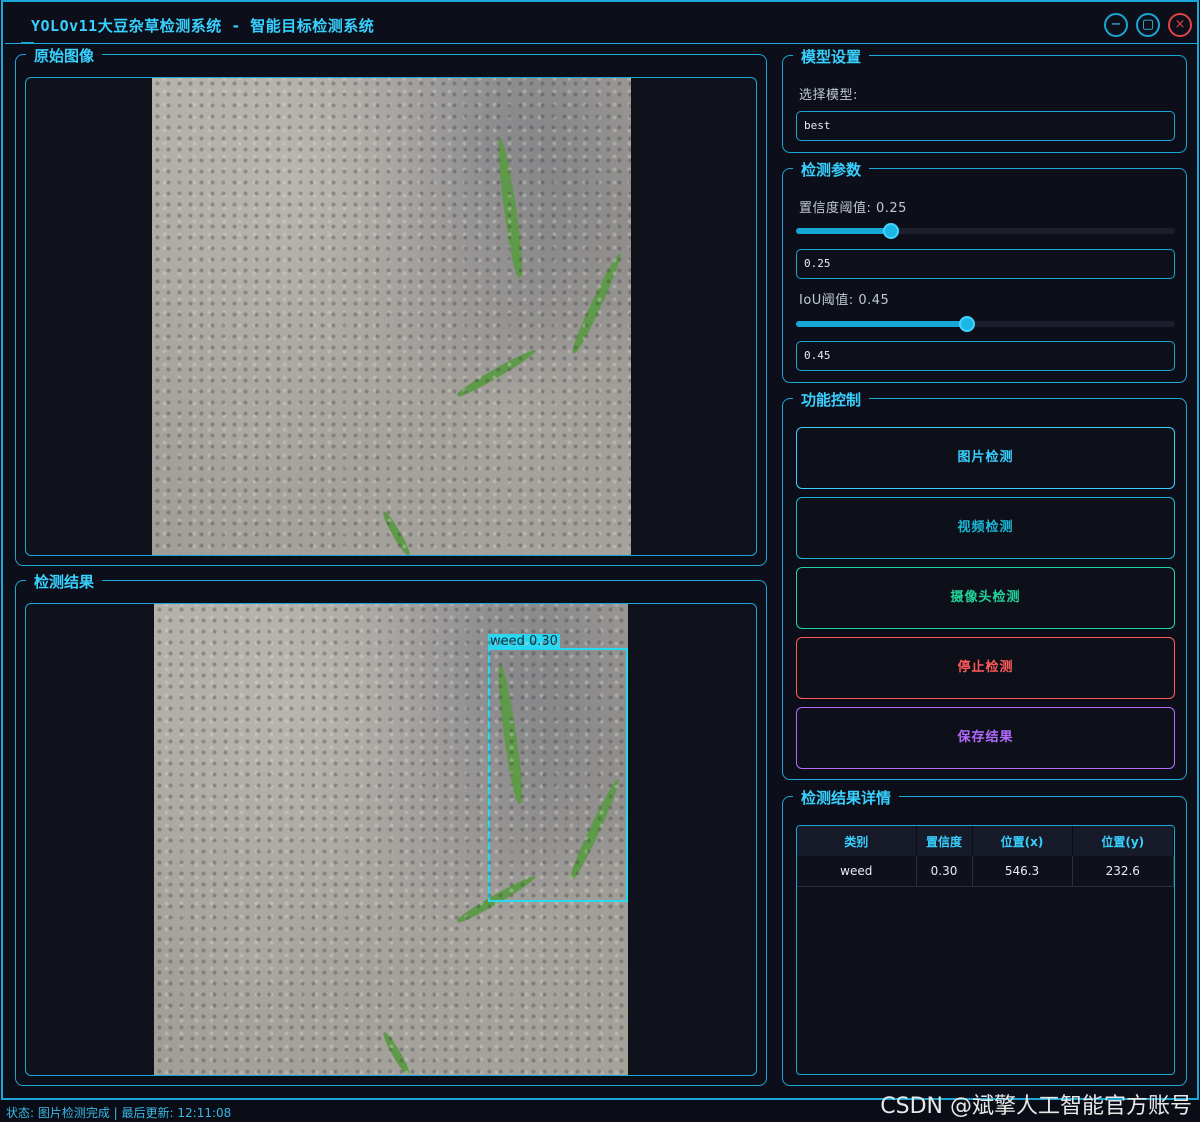 The image size is (1200, 1122). Describe the element at coordinates (985, 950) in the screenshot. I see `results-table-container: 类别 置信度 位置(x) 位置(y) weed 0.30 546.3 232.6` at that location.